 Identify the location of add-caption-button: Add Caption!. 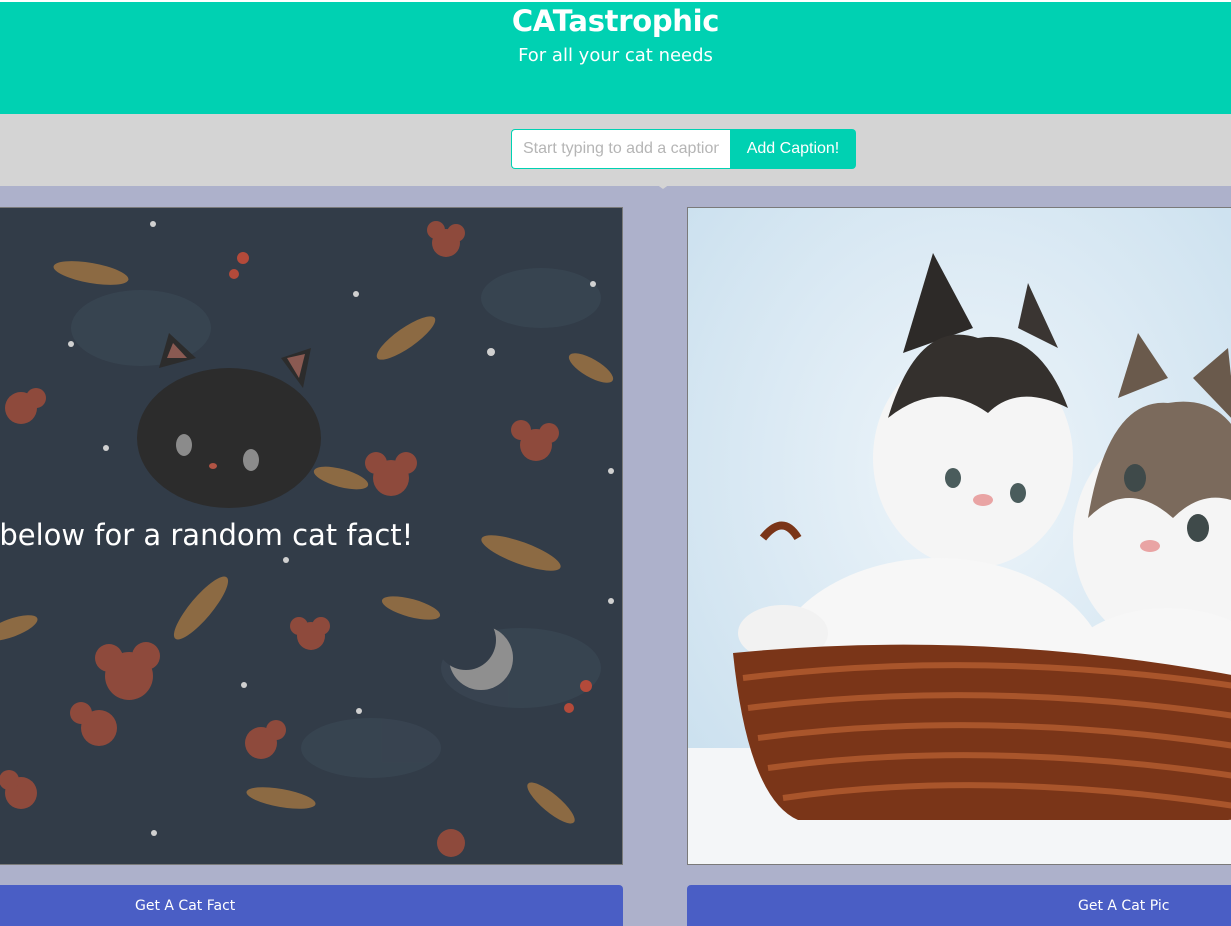
(793, 149).